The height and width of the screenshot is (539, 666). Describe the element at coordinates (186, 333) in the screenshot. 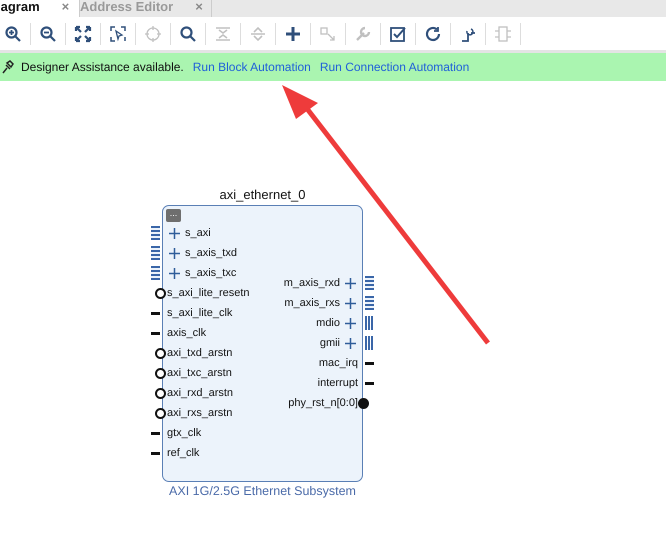

I see `pin-label: axis_clk` at that location.